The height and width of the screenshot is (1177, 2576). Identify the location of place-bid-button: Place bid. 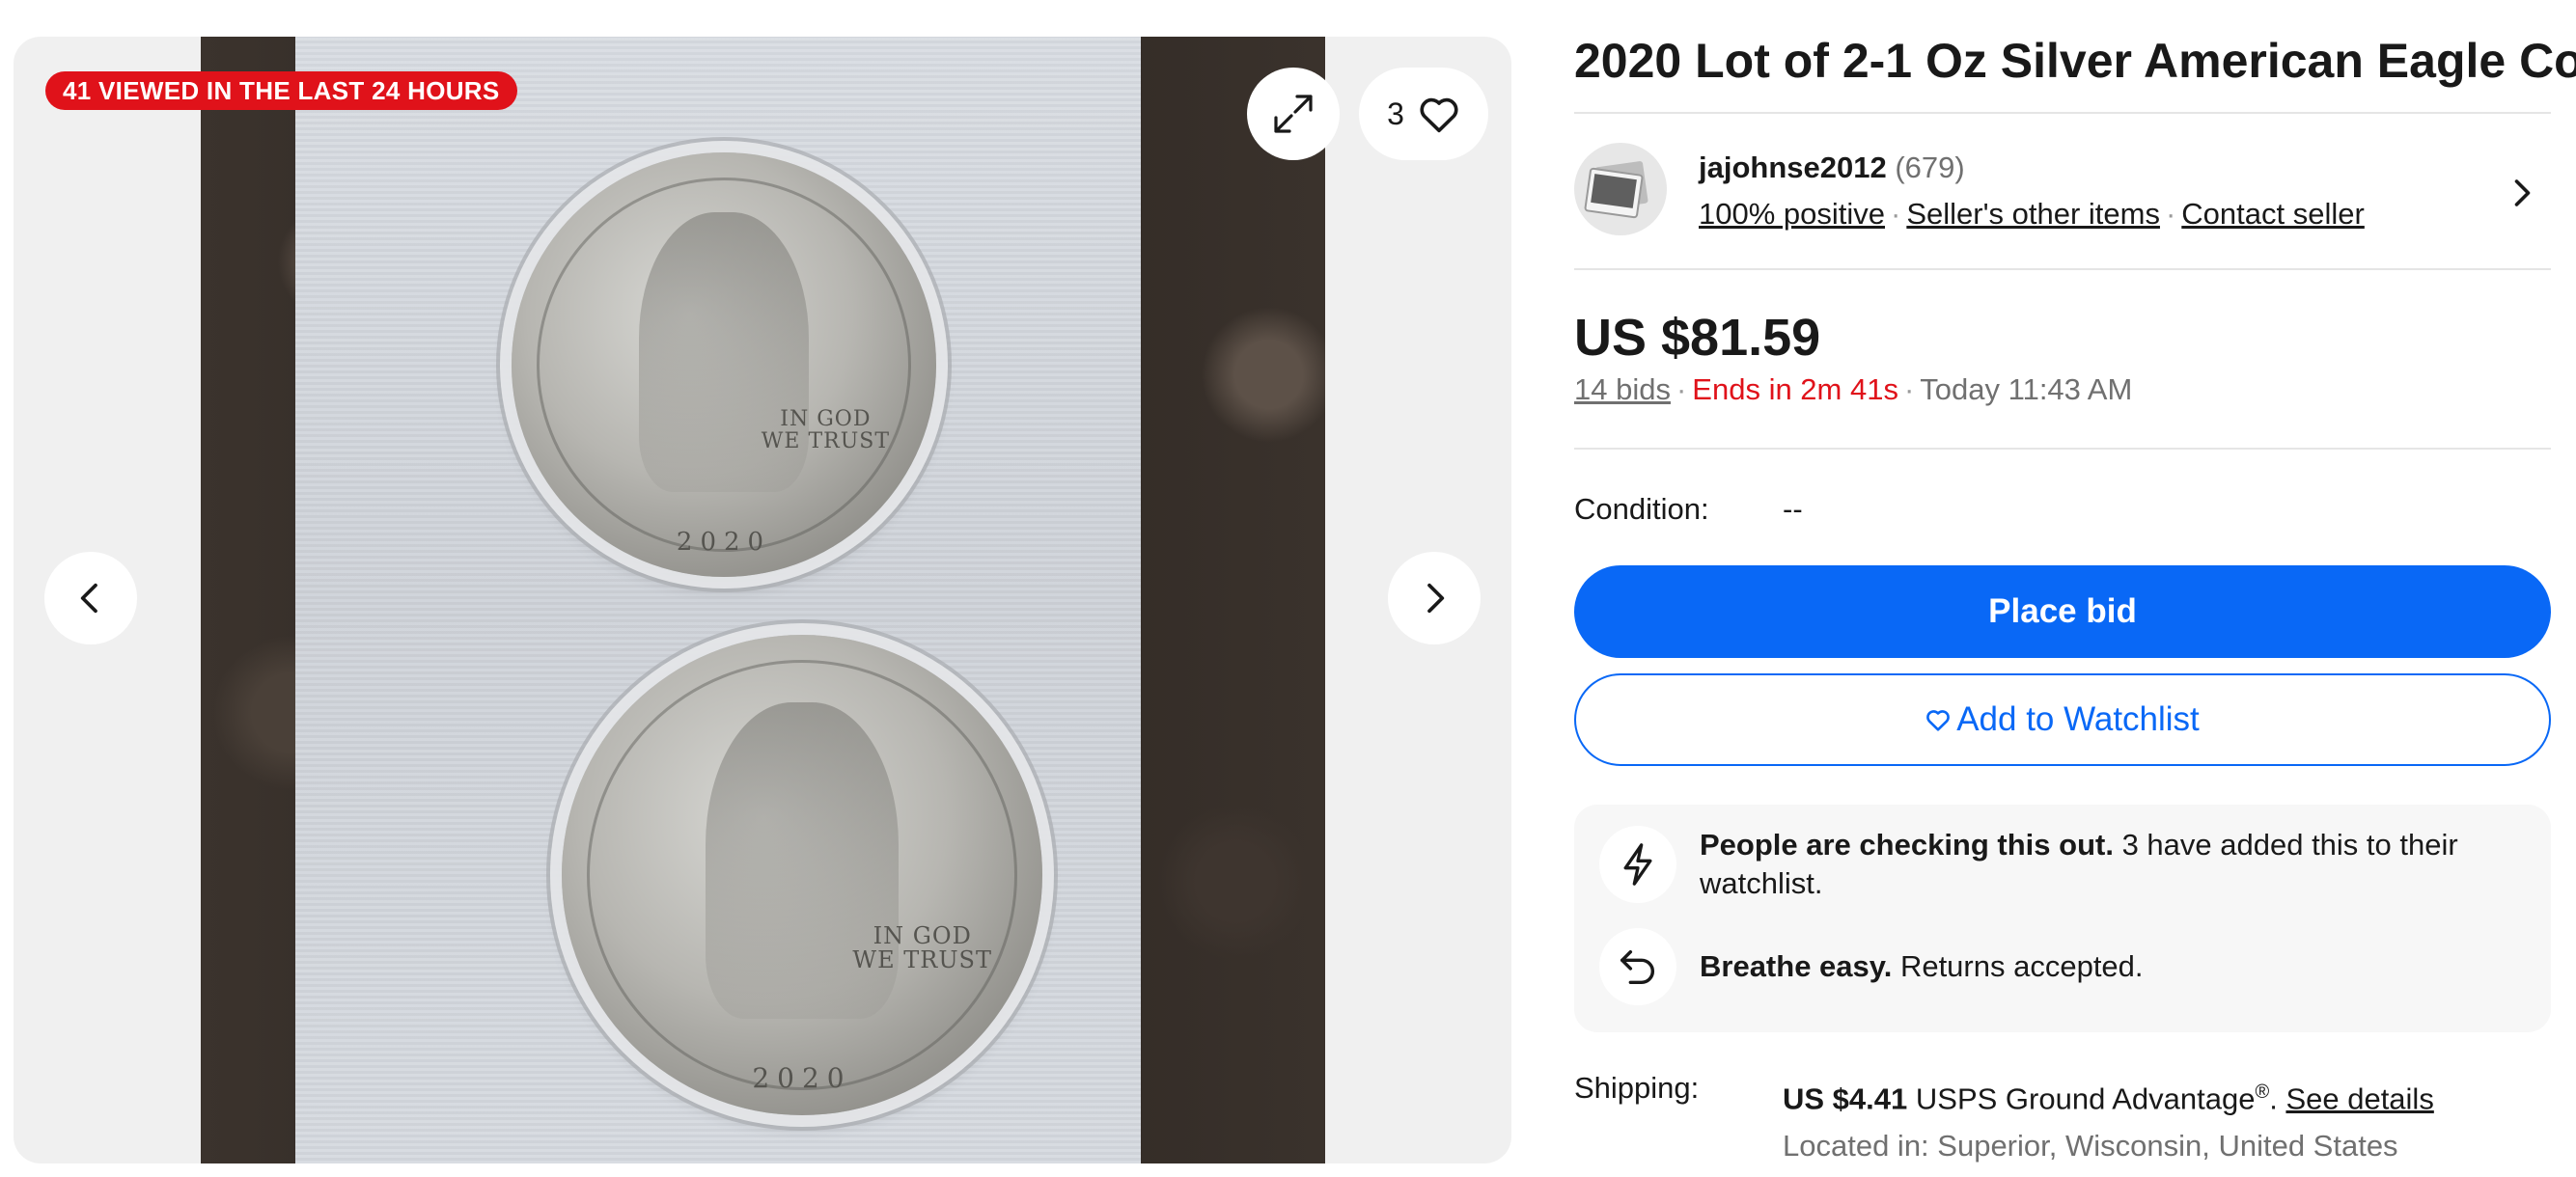
(2062, 611).